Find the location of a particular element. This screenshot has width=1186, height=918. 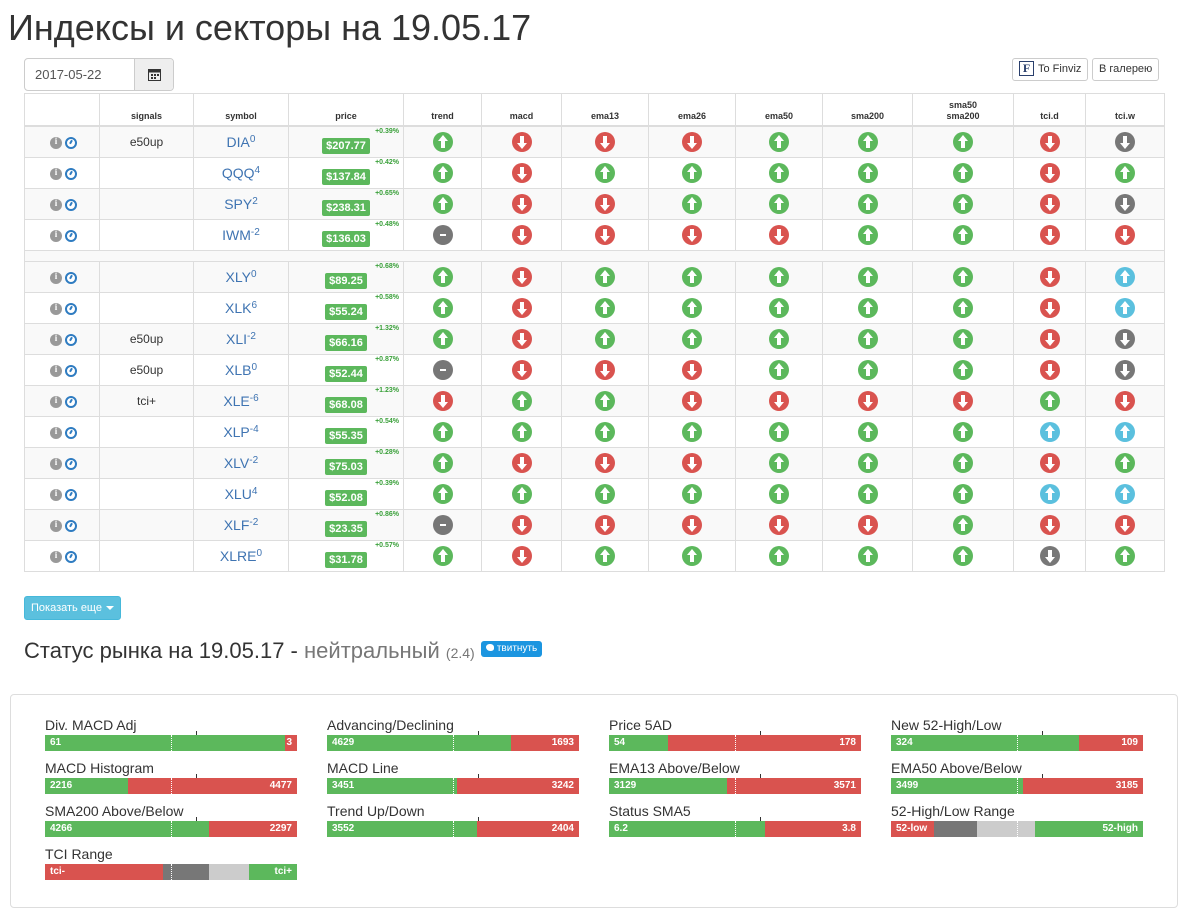

price-change: +1.23% is located at coordinates (387, 390).